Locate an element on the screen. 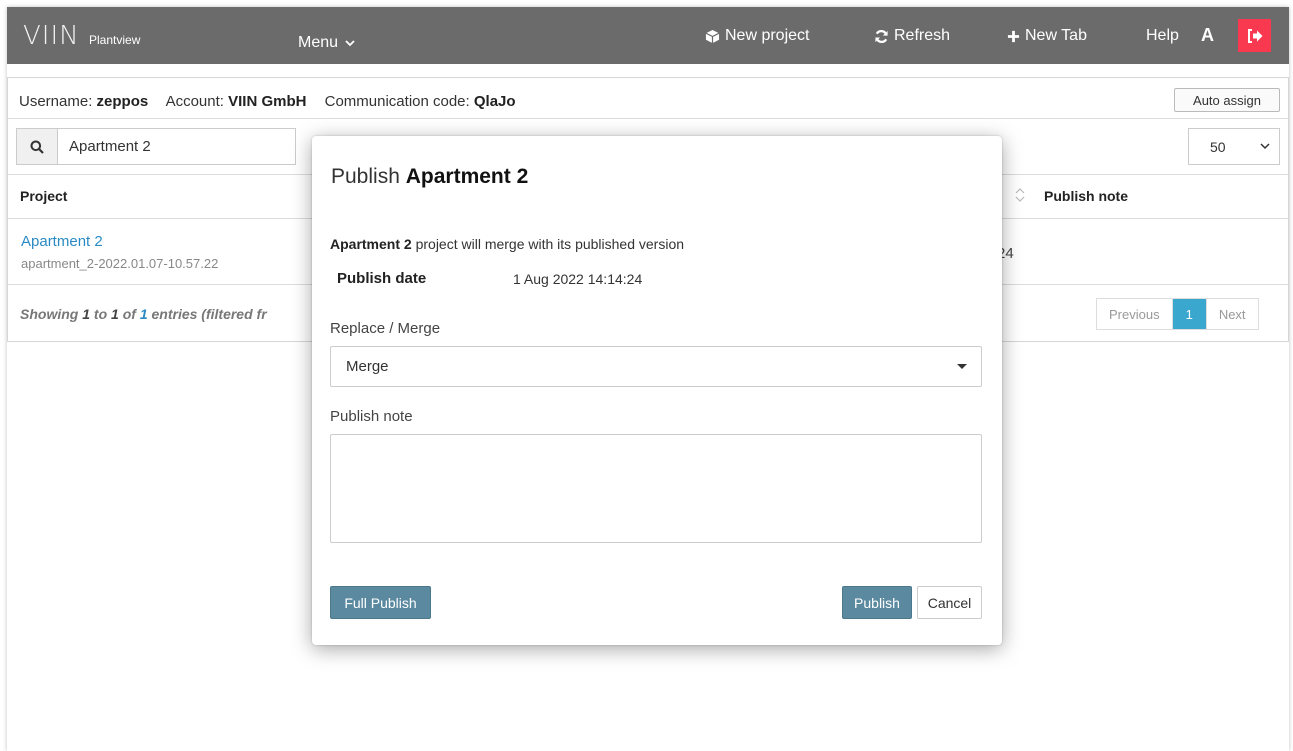 This screenshot has width=1293, height=751. new-tab-button: New Tab is located at coordinates (1047, 36).